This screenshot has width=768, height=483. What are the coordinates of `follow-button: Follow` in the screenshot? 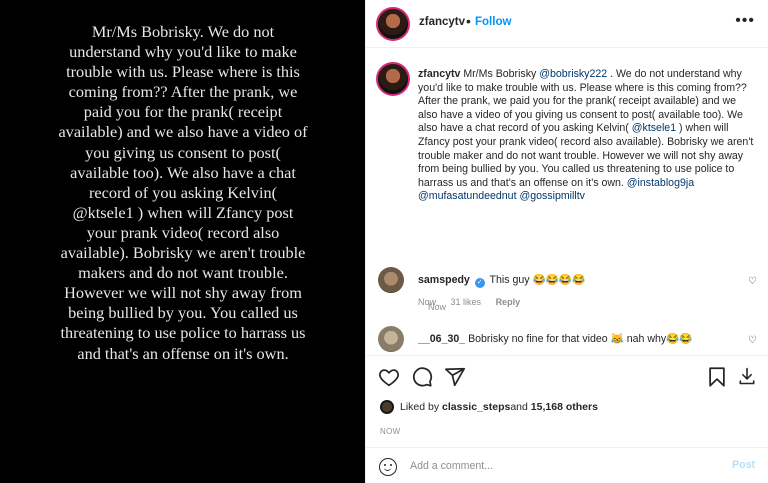 It's located at (493, 22).